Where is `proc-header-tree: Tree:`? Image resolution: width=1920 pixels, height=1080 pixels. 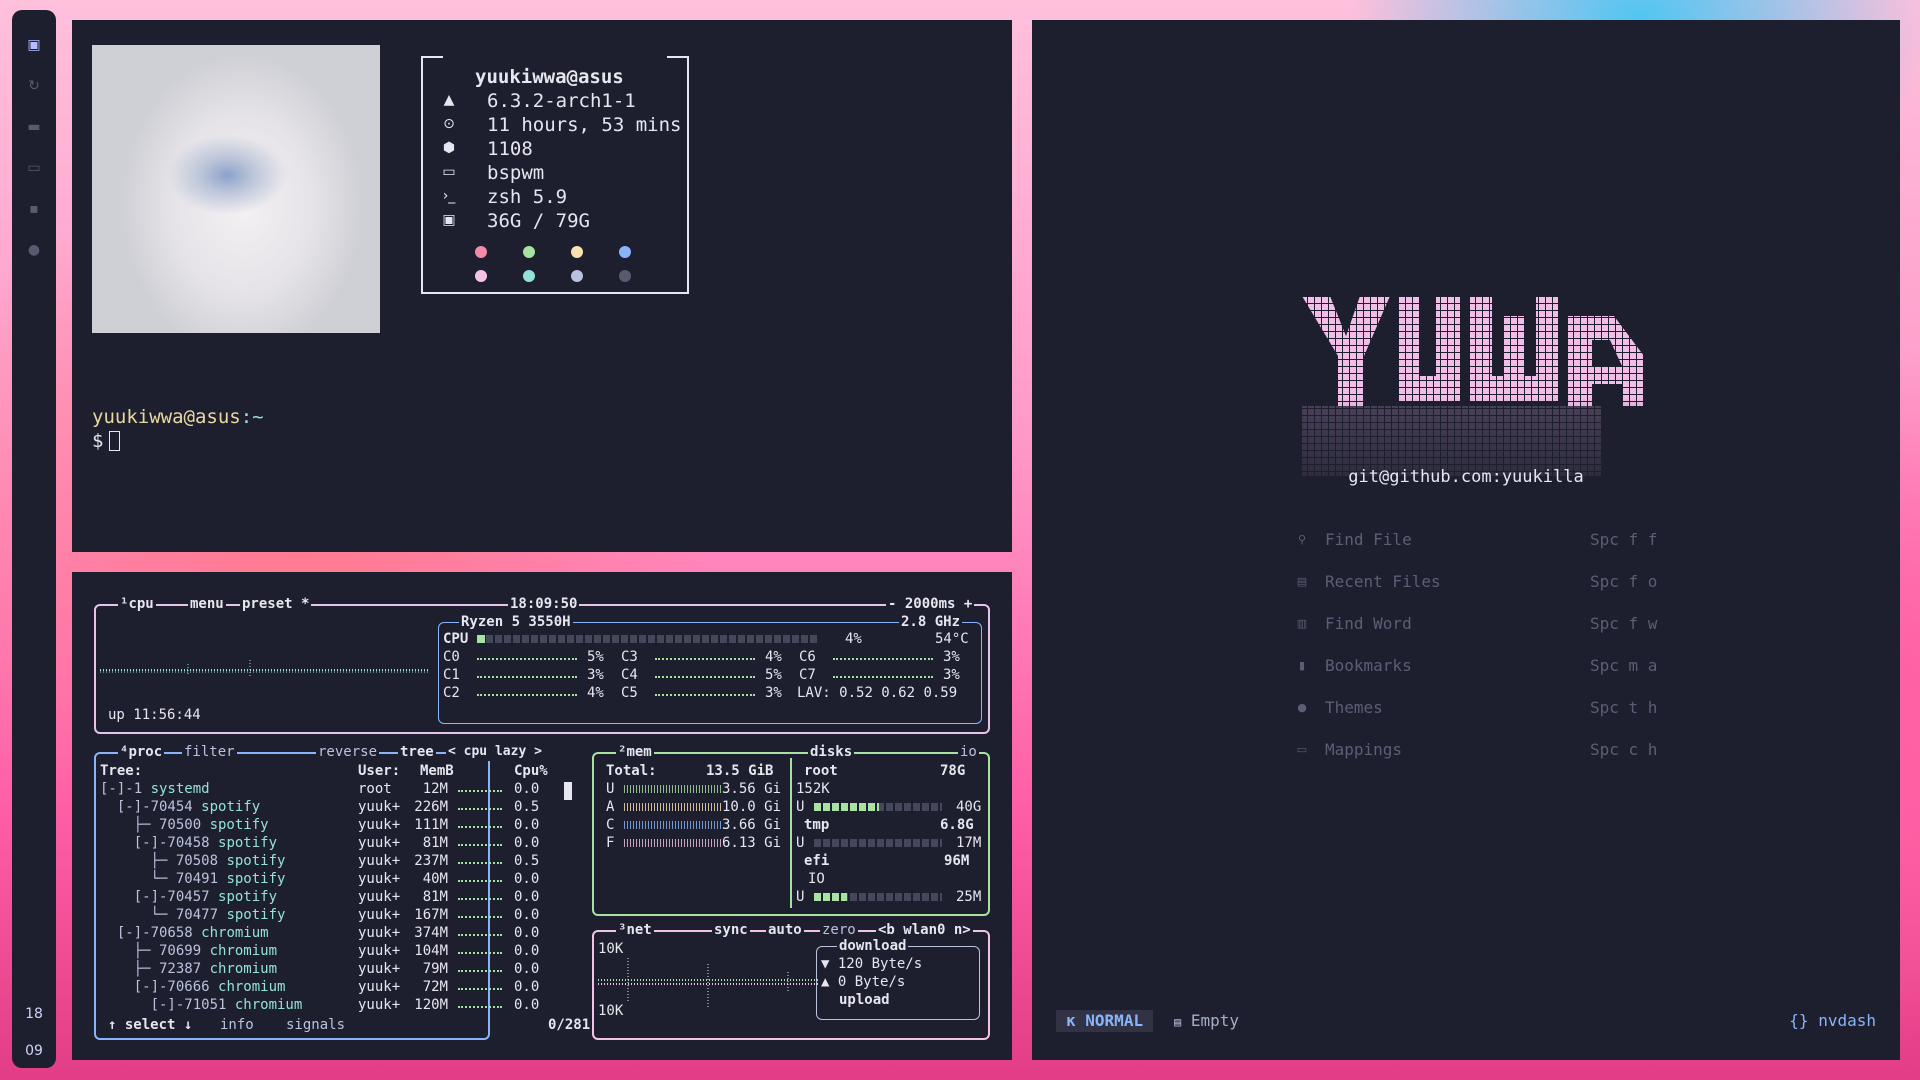
proc-header-tree: Tree: is located at coordinates (121, 771).